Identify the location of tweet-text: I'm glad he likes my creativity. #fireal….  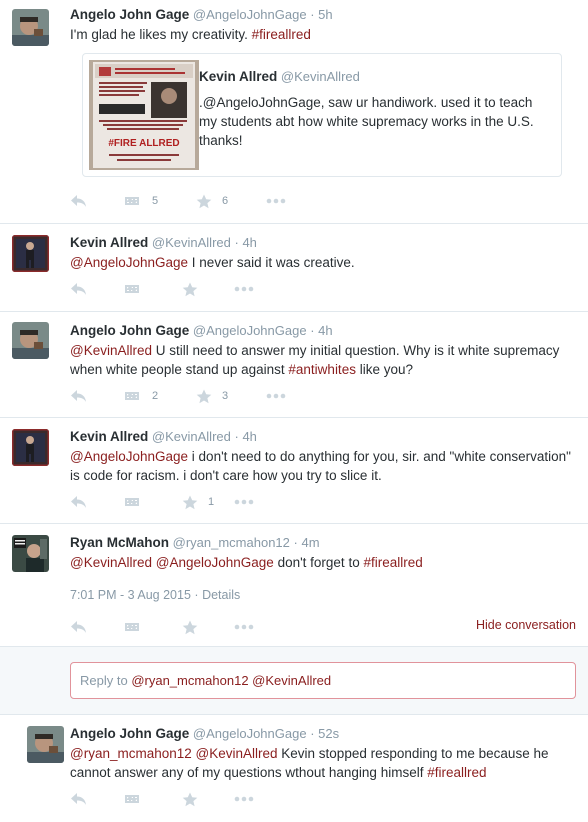
(190, 34).